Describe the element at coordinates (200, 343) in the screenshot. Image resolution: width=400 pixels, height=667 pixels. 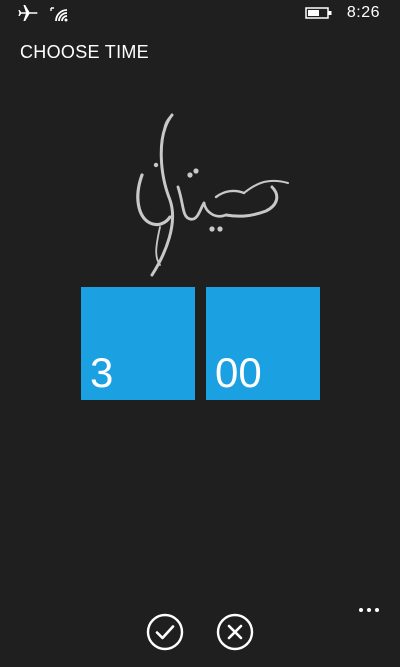
I see `time-picker: 3 00` at that location.